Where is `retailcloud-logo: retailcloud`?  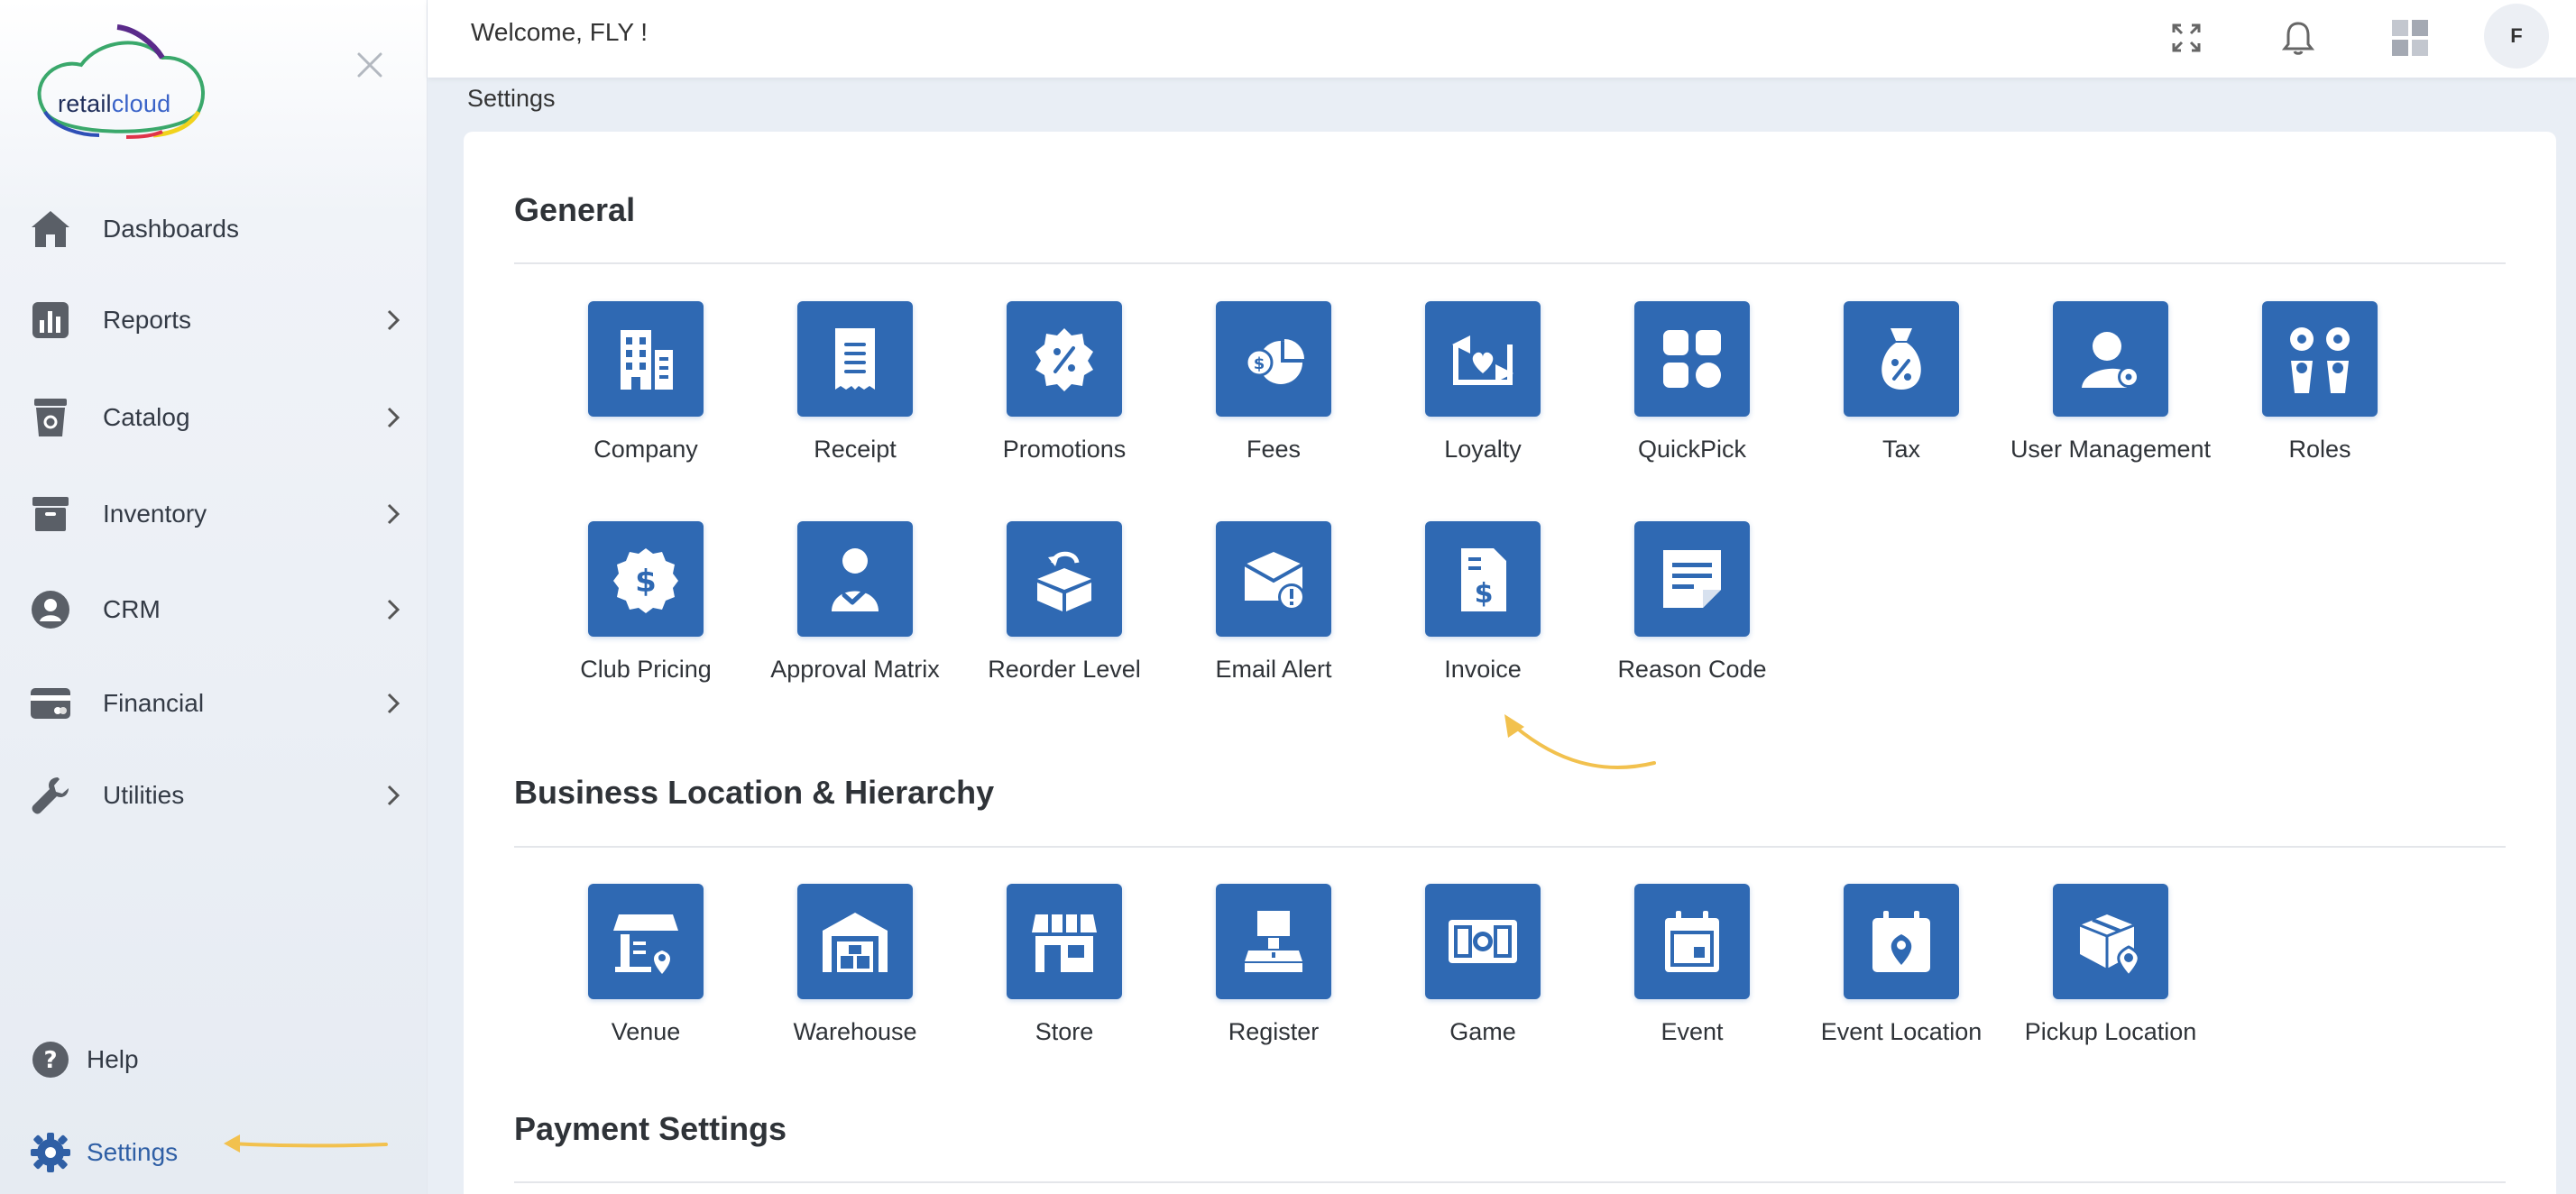
retailcloud-logo: retailcloud is located at coordinates (120, 85).